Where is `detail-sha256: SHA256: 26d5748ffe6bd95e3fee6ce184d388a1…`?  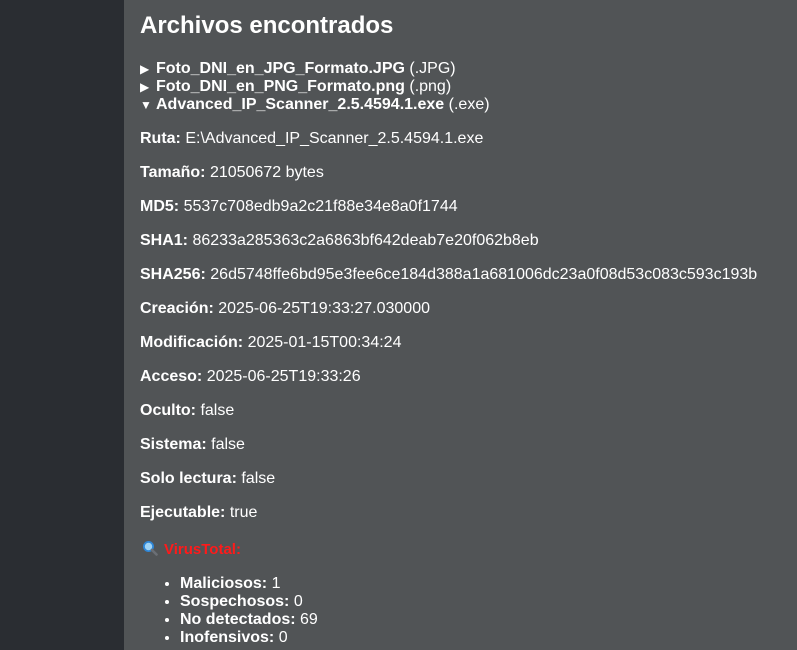 detail-sha256: SHA256: 26d5748ffe6bd95e3fee6ce184d388a1… is located at coordinates (465, 282).